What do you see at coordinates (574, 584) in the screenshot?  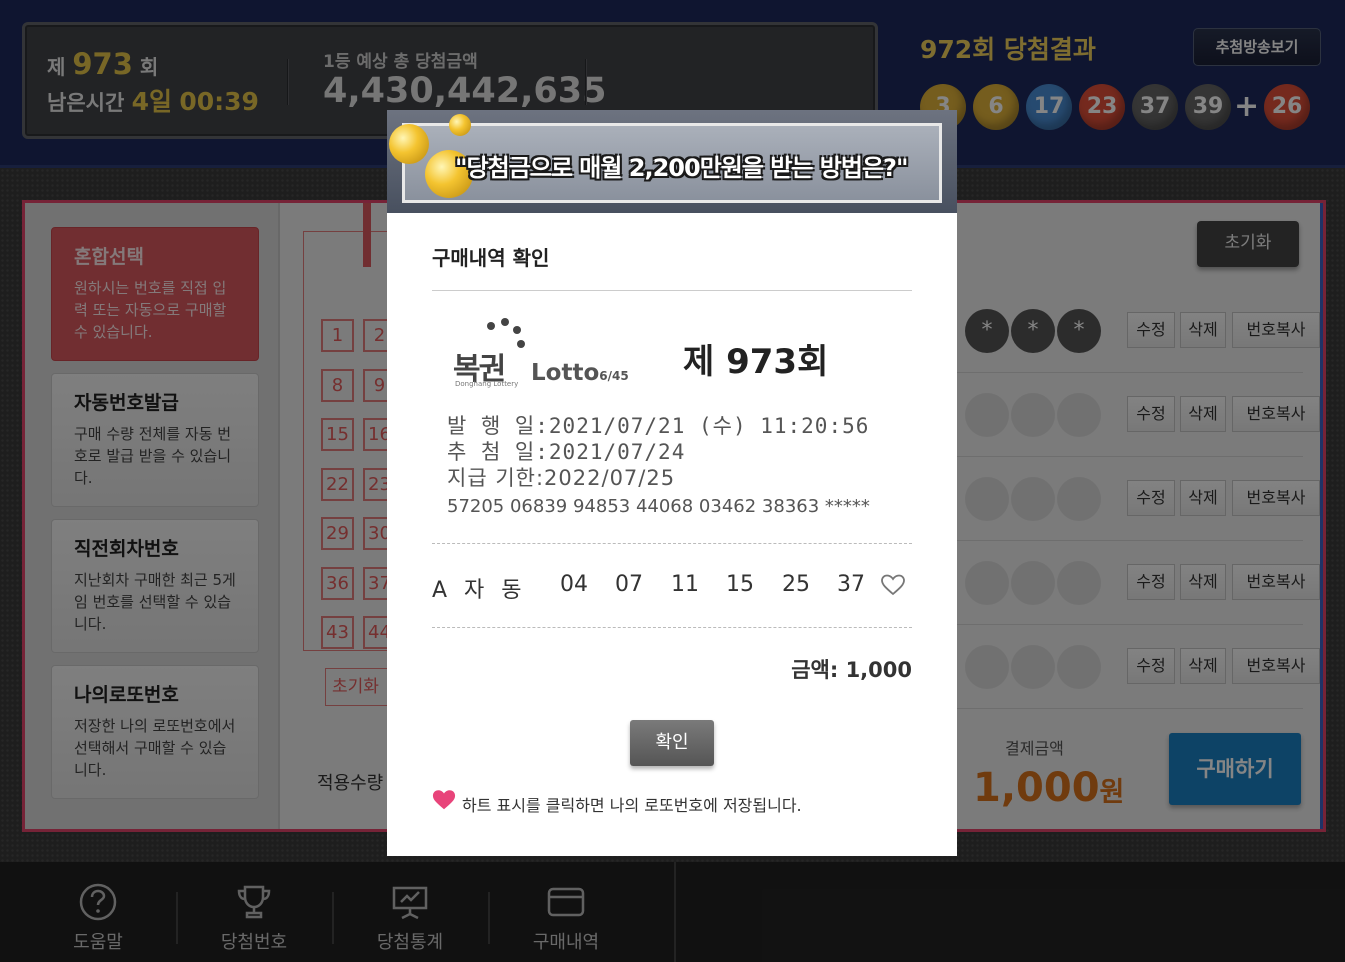 I see `game-number: 04` at bounding box center [574, 584].